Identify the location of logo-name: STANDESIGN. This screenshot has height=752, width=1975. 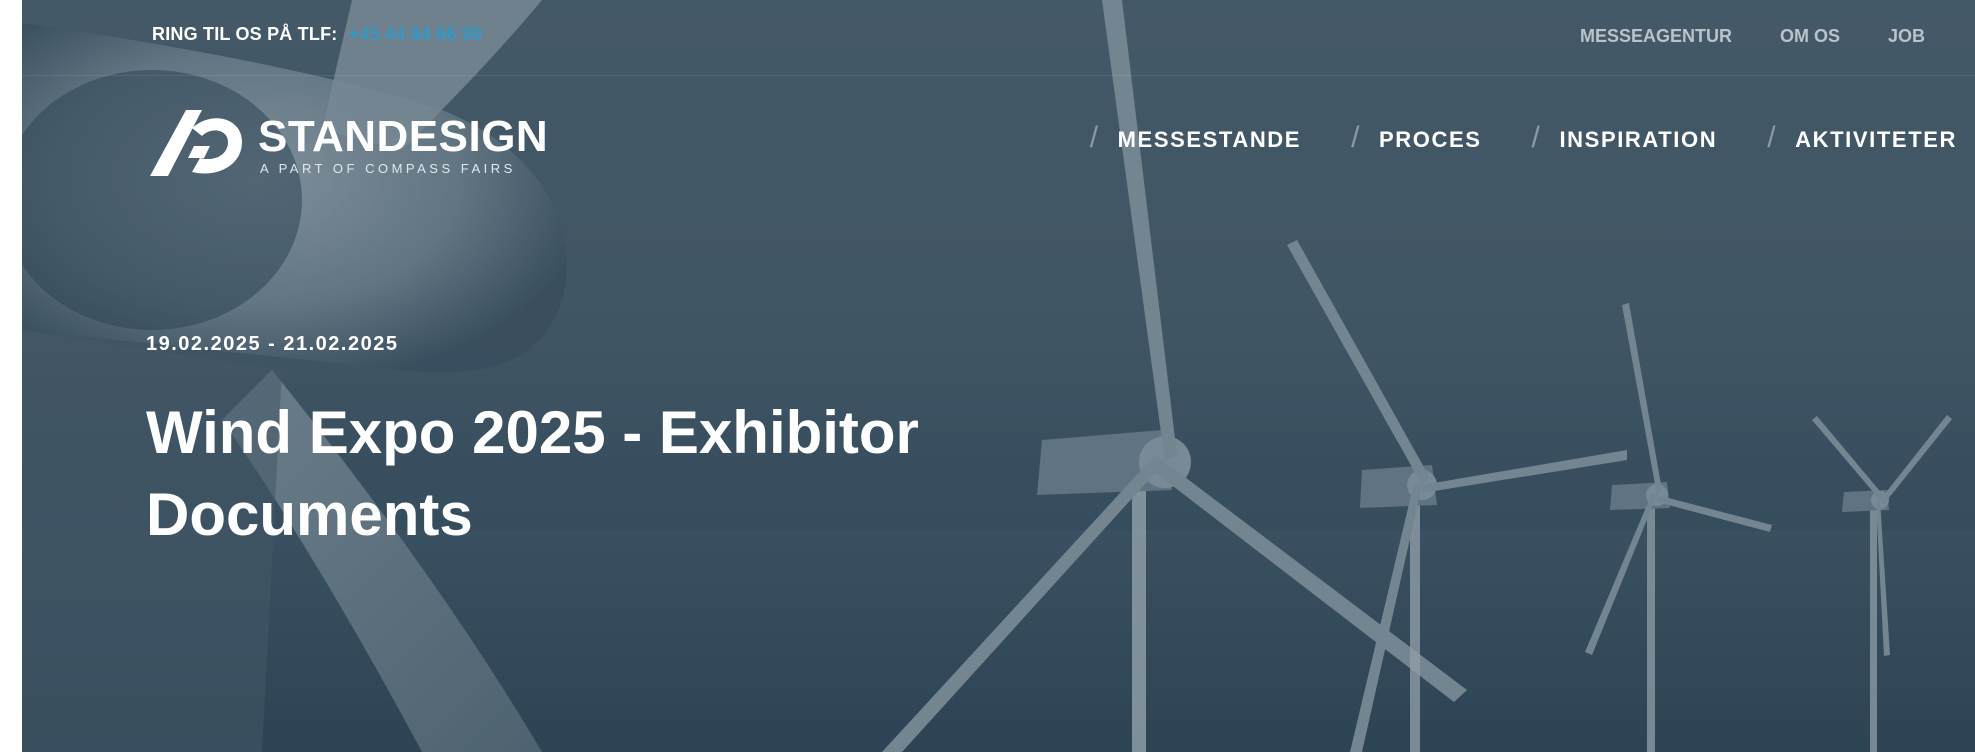
(403, 136).